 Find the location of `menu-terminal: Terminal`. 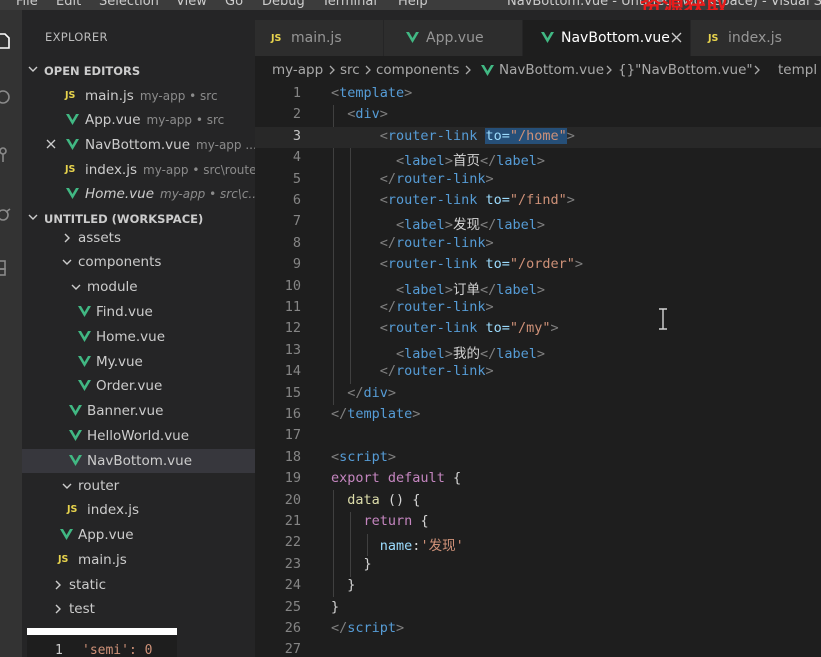

menu-terminal: Terminal is located at coordinates (349, 4).